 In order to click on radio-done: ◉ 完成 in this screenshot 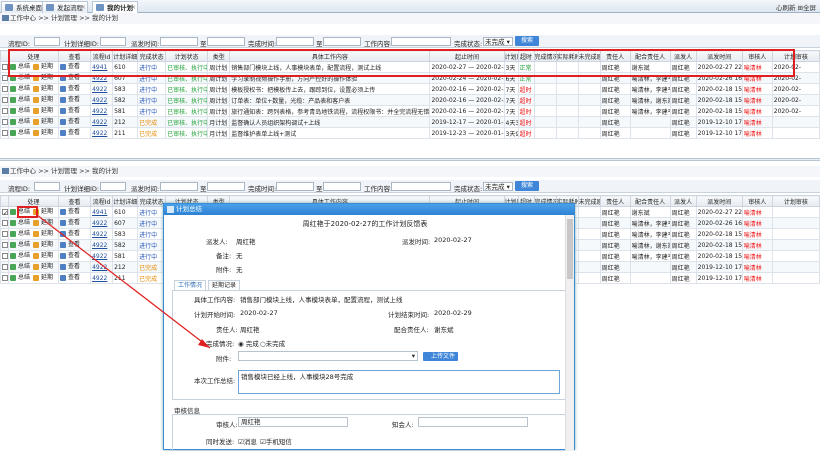, I will do `click(248, 343)`.